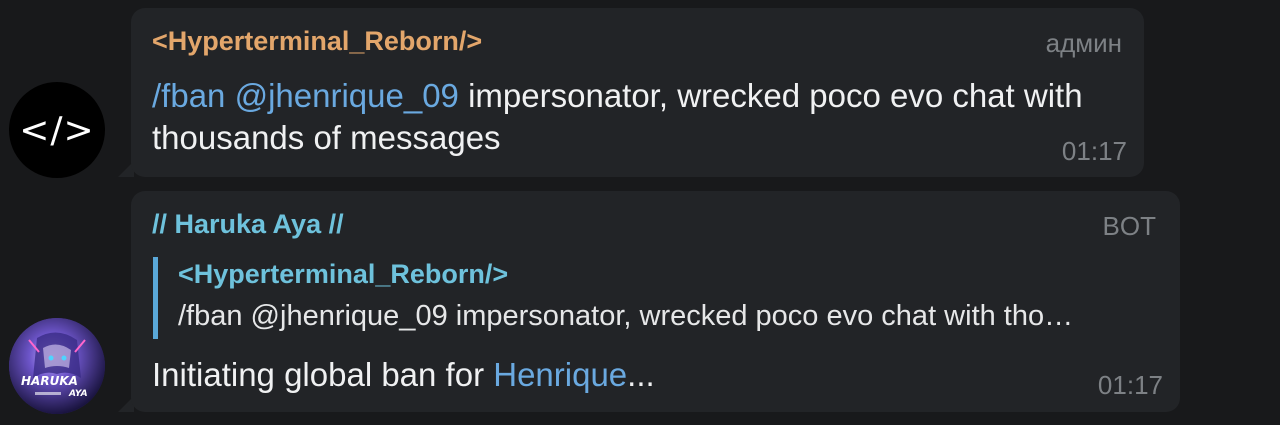 The image size is (1280, 425). I want to click on message-body: Initiating global ban for, so click(323, 374).